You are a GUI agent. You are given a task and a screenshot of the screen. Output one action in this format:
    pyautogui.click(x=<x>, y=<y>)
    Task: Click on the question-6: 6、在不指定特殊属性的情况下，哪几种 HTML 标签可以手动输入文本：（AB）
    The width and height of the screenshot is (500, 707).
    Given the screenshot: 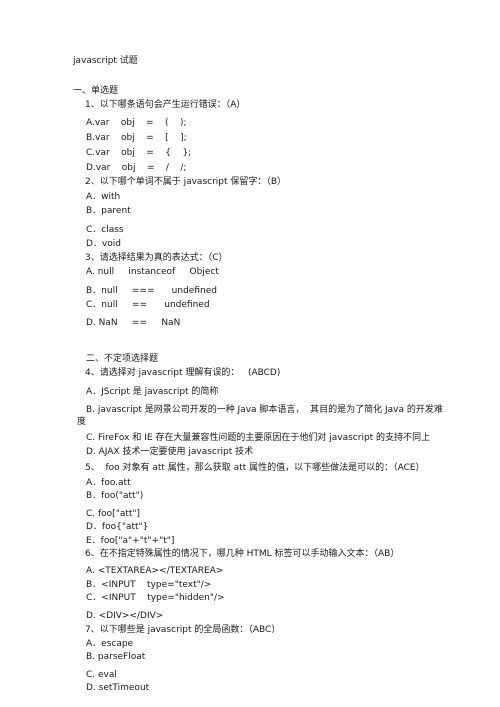 What is the action you would take?
    pyautogui.click(x=242, y=554)
    